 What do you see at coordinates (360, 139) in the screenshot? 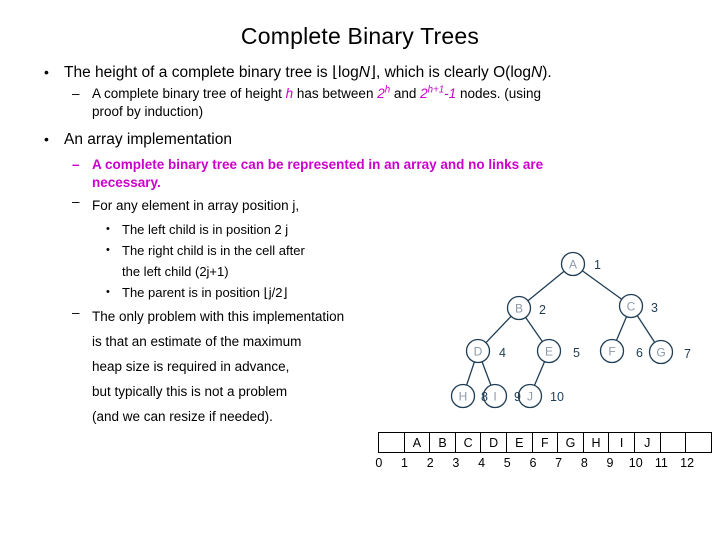
I see `bullet-array-impl: • An array implementation` at bounding box center [360, 139].